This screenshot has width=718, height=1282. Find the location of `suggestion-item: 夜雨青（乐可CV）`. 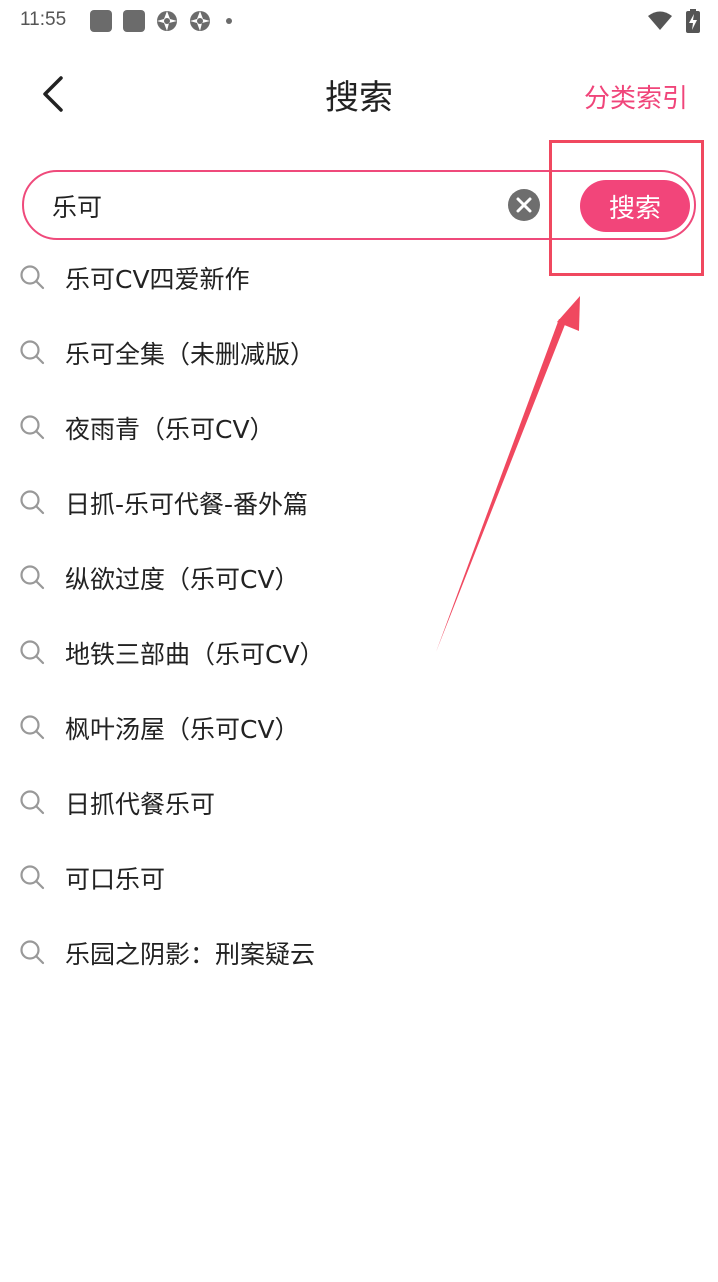

suggestion-item: 夜雨青（乐可CV） is located at coordinates (359, 427).